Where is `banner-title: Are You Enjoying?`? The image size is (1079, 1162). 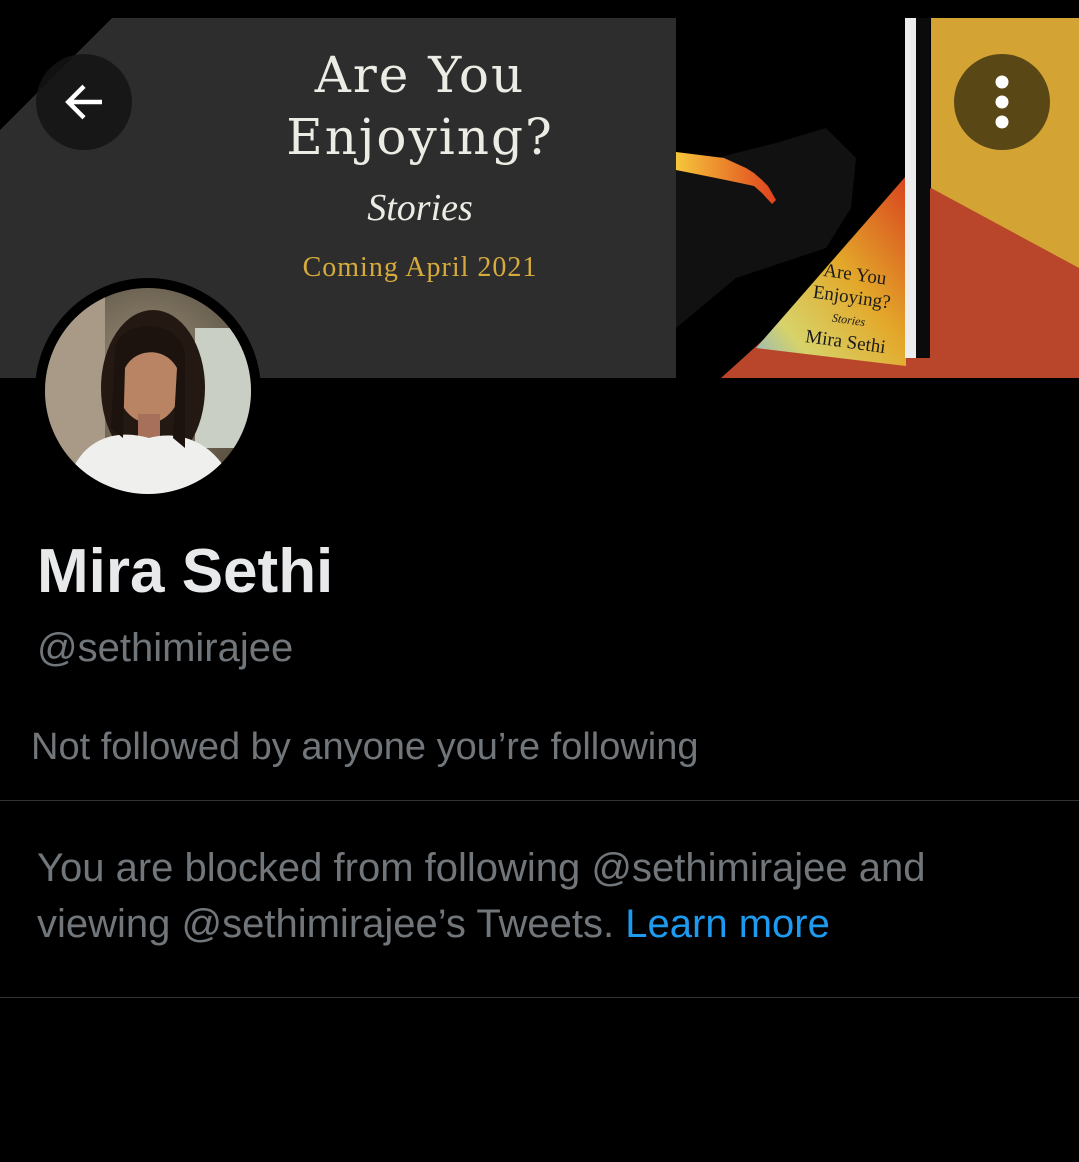 banner-title: Are You Enjoying? is located at coordinates (420, 106).